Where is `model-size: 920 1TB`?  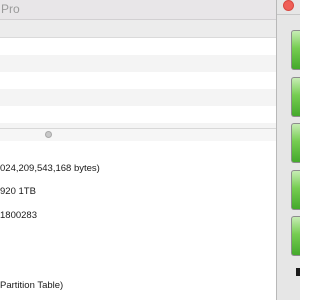 model-size: 920 1TB is located at coordinates (18, 191).